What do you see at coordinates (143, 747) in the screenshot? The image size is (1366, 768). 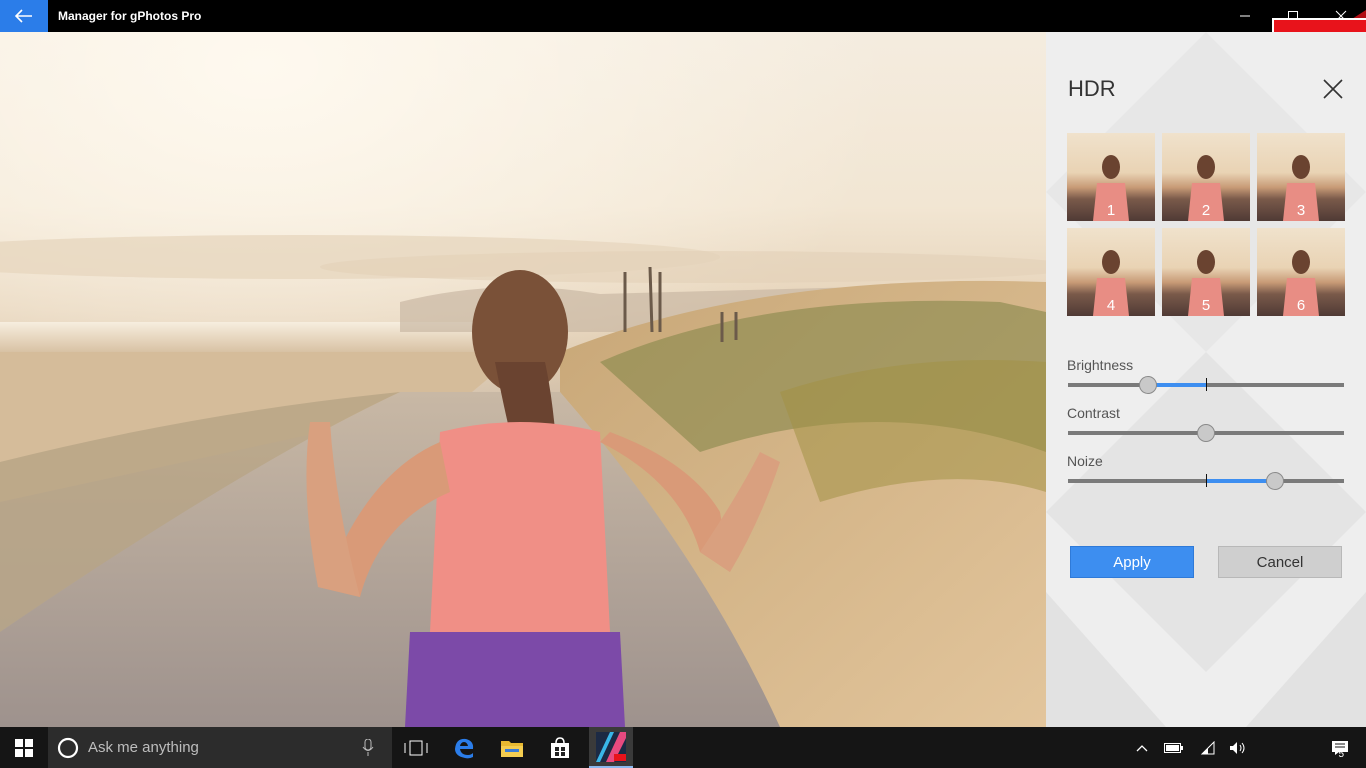 I see `search-placeholder: Ask me anything` at bounding box center [143, 747].